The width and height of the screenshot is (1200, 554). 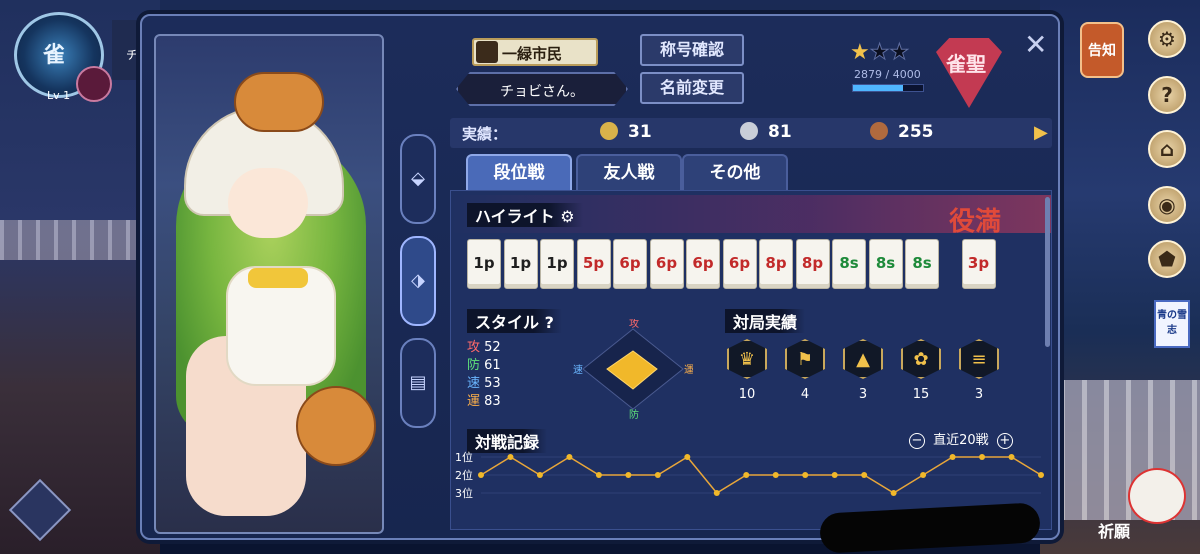 I want to click on bronze-medal-value: 255, so click(x=916, y=132).